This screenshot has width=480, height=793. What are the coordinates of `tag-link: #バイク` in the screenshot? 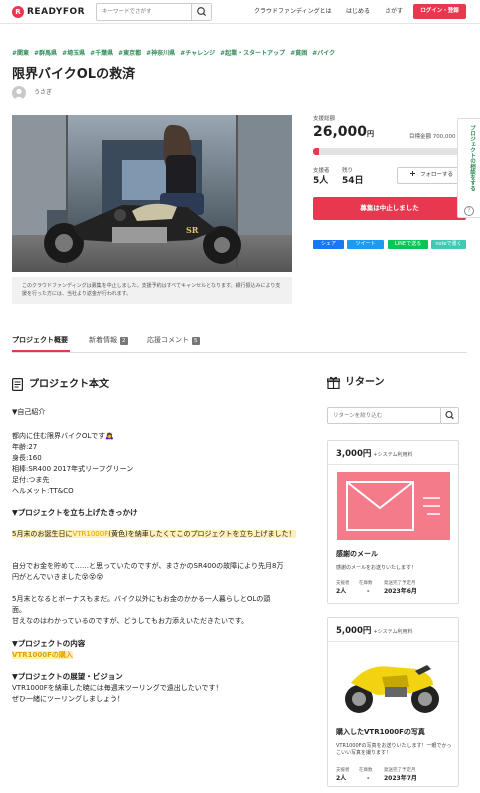 It's located at (323, 53).